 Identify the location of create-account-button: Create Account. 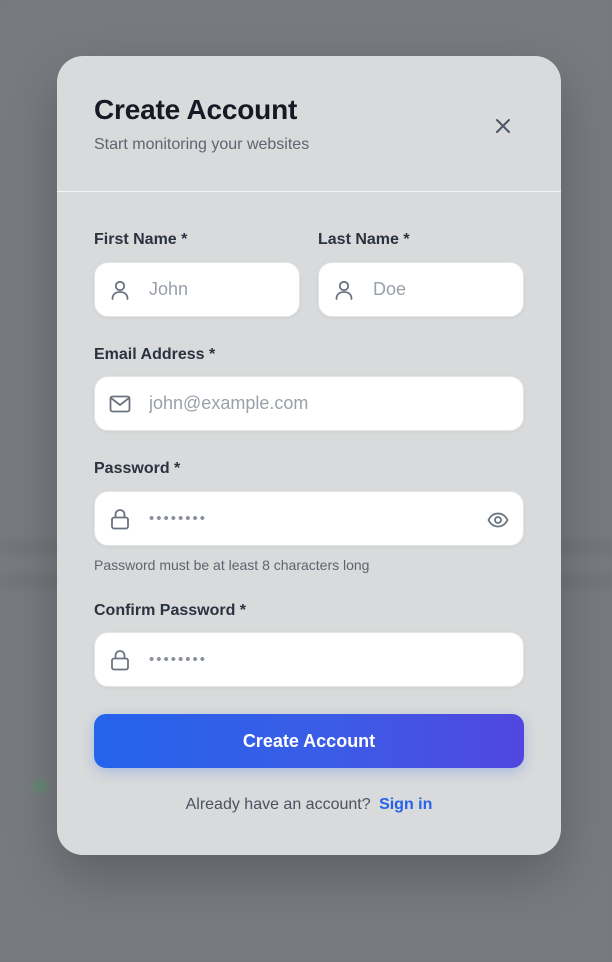
(309, 741).